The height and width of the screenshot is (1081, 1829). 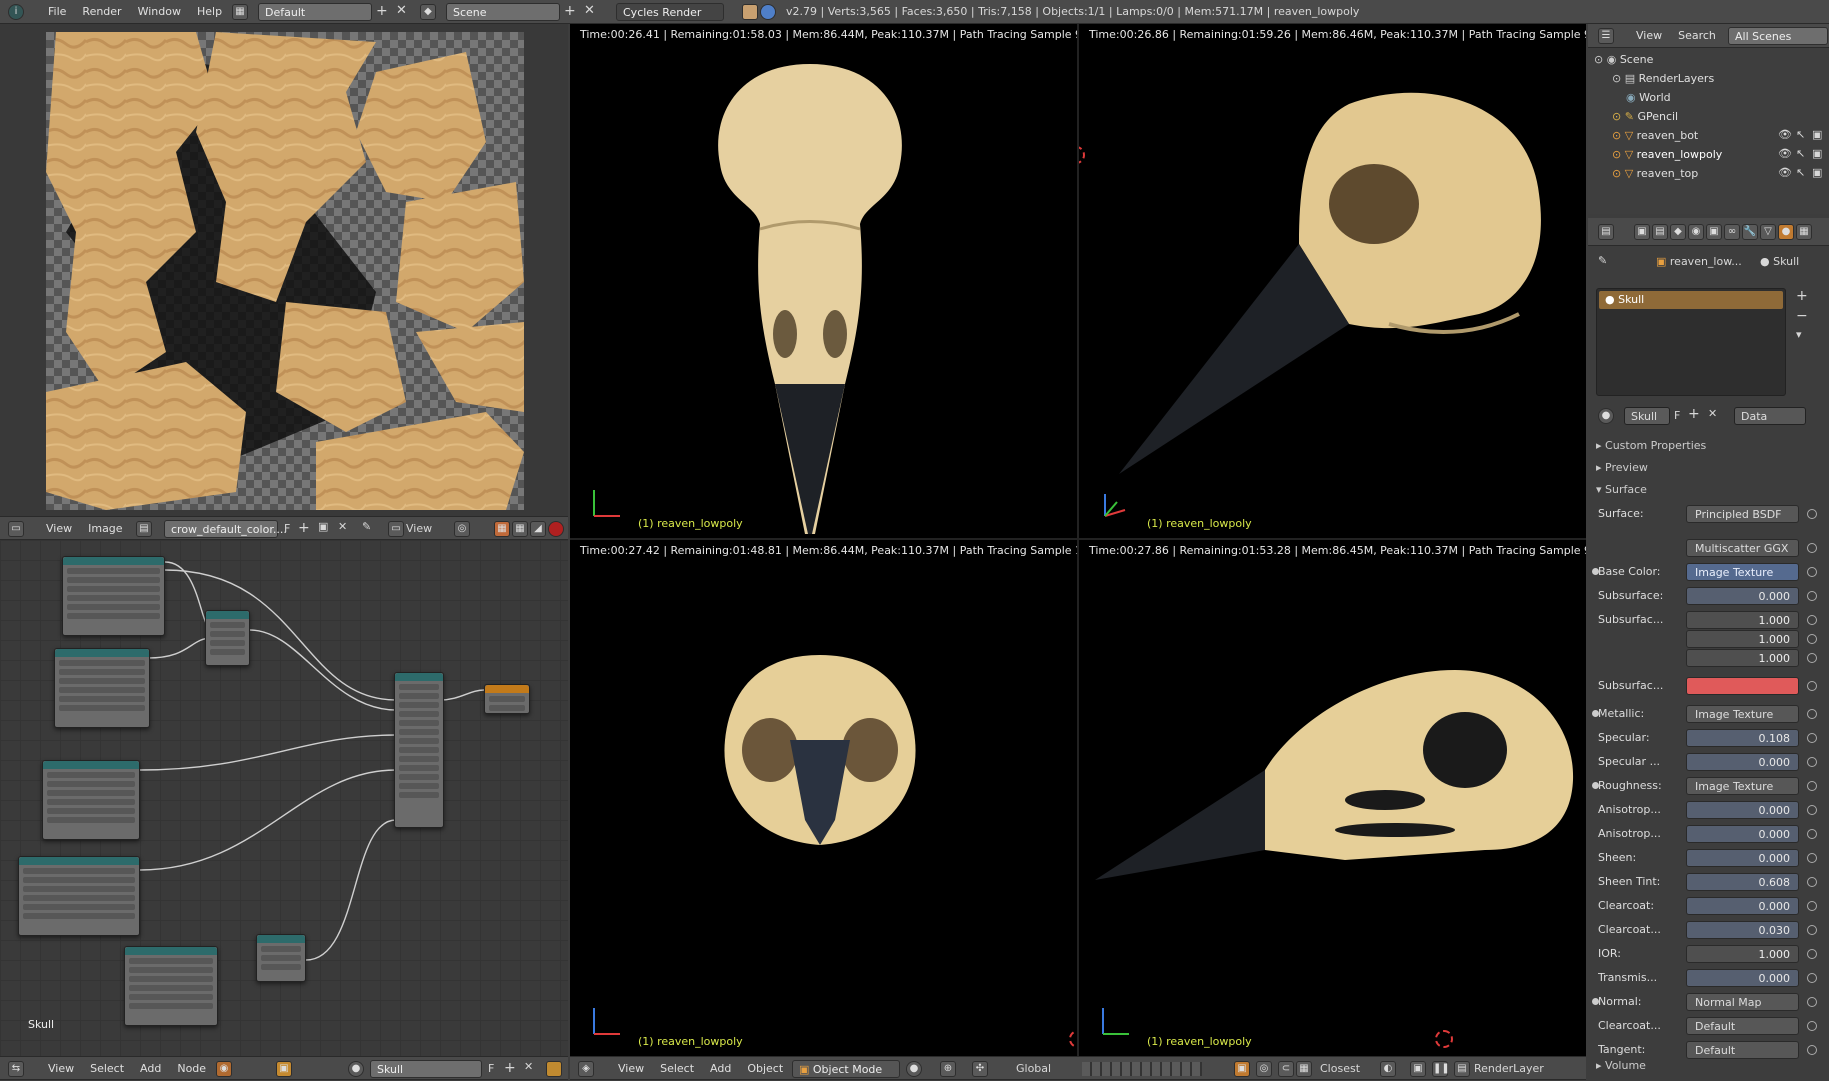 I want to click on outliner-item-reaven-top: ⊙ ▽ reaven_top, so click(x=1655, y=173).